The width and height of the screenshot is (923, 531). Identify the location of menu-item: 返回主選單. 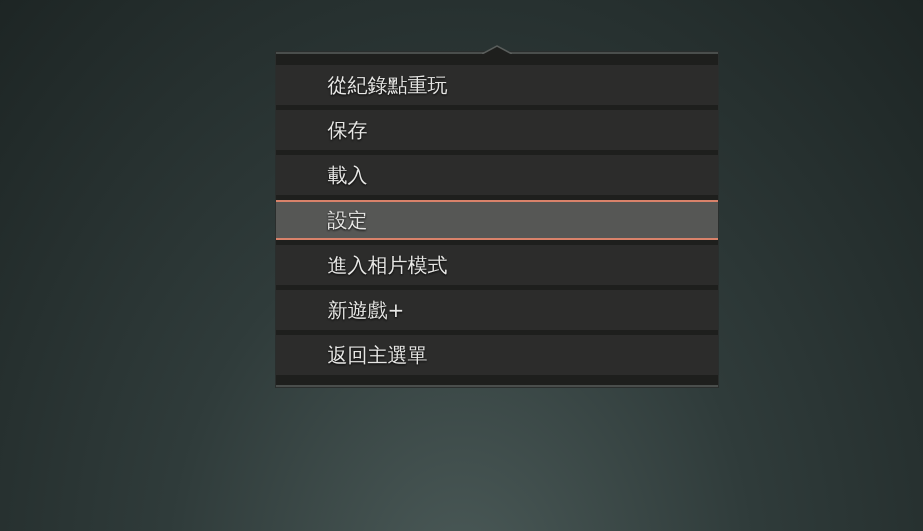
(497, 355).